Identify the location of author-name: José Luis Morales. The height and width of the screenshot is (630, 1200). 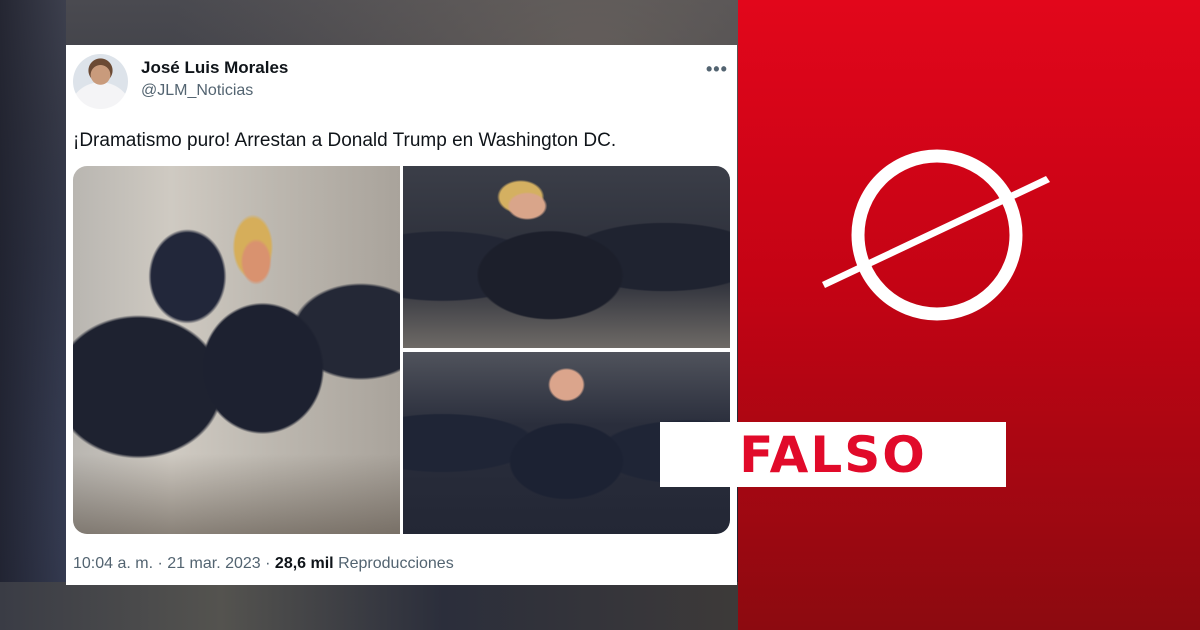
(214, 68).